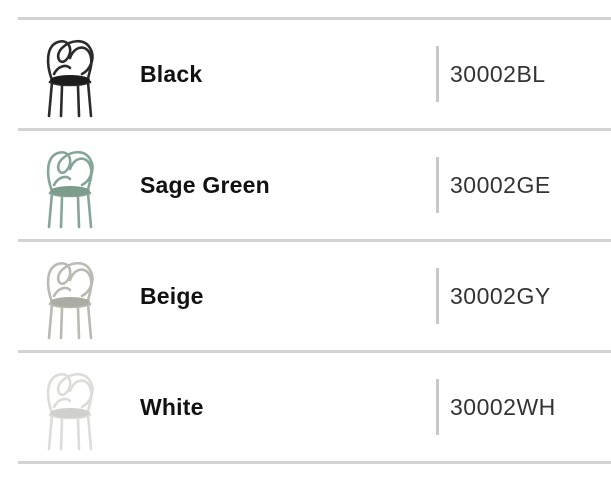 The width and height of the screenshot is (611, 481). Describe the element at coordinates (172, 296) in the screenshot. I see `color-name: Beige` at that location.